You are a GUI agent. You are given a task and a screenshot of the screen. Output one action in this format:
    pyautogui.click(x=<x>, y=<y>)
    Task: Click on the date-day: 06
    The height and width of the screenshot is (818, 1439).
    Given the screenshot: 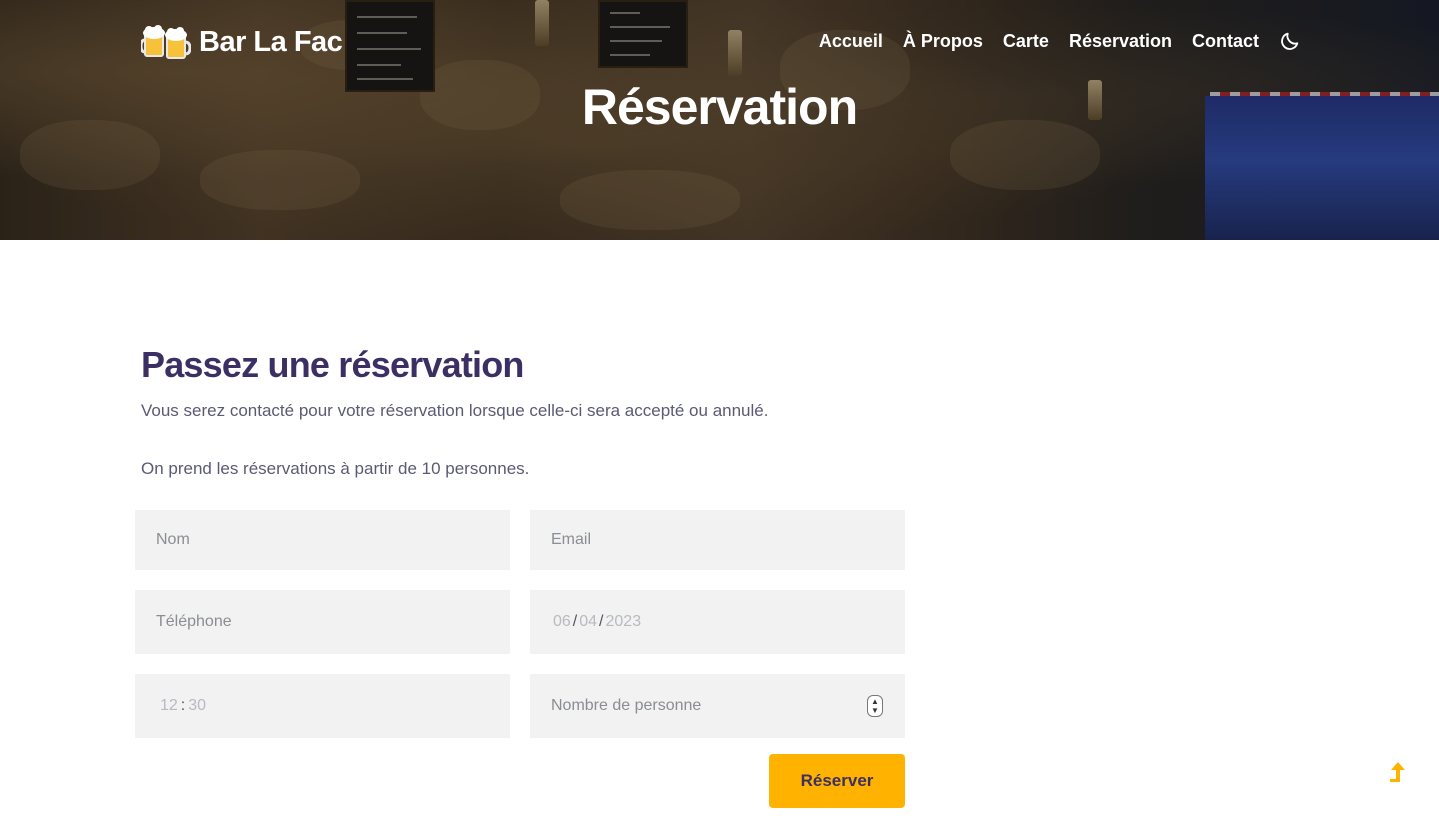 What is the action you would take?
    pyautogui.click(x=562, y=622)
    